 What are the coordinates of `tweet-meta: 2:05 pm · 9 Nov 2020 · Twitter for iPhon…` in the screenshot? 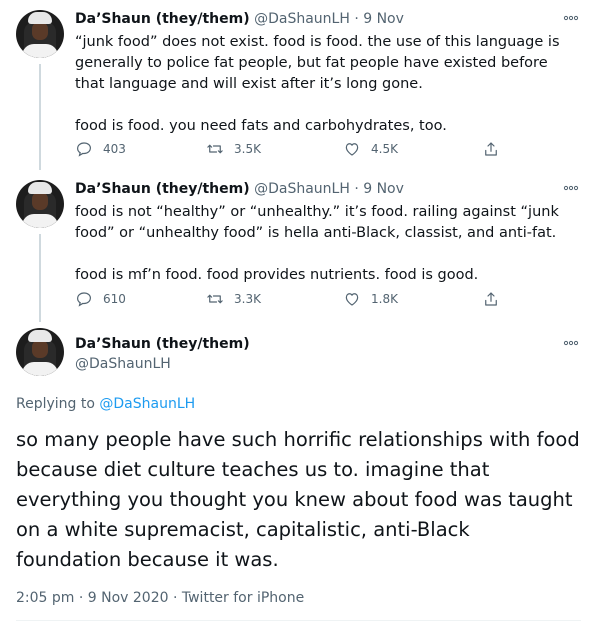 It's located at (160, 598).